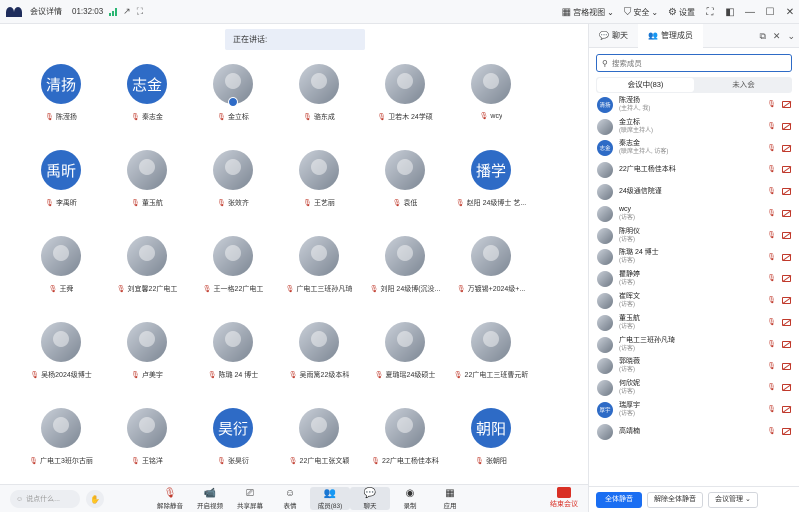 The width and height of the screenshot is (799, 512). What do you see at coordinates (694, 323) in the screenshot?
I see `member-row: 董玉航 (访客) 🎙` at bounding box center [694, 323].